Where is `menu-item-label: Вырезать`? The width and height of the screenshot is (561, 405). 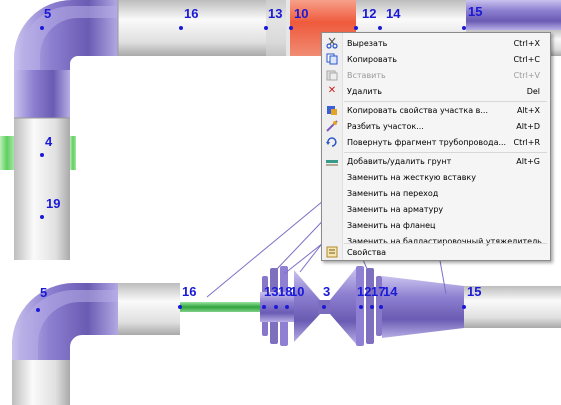
menu-item-label: Вырезать is located at coordinates (367, 43).